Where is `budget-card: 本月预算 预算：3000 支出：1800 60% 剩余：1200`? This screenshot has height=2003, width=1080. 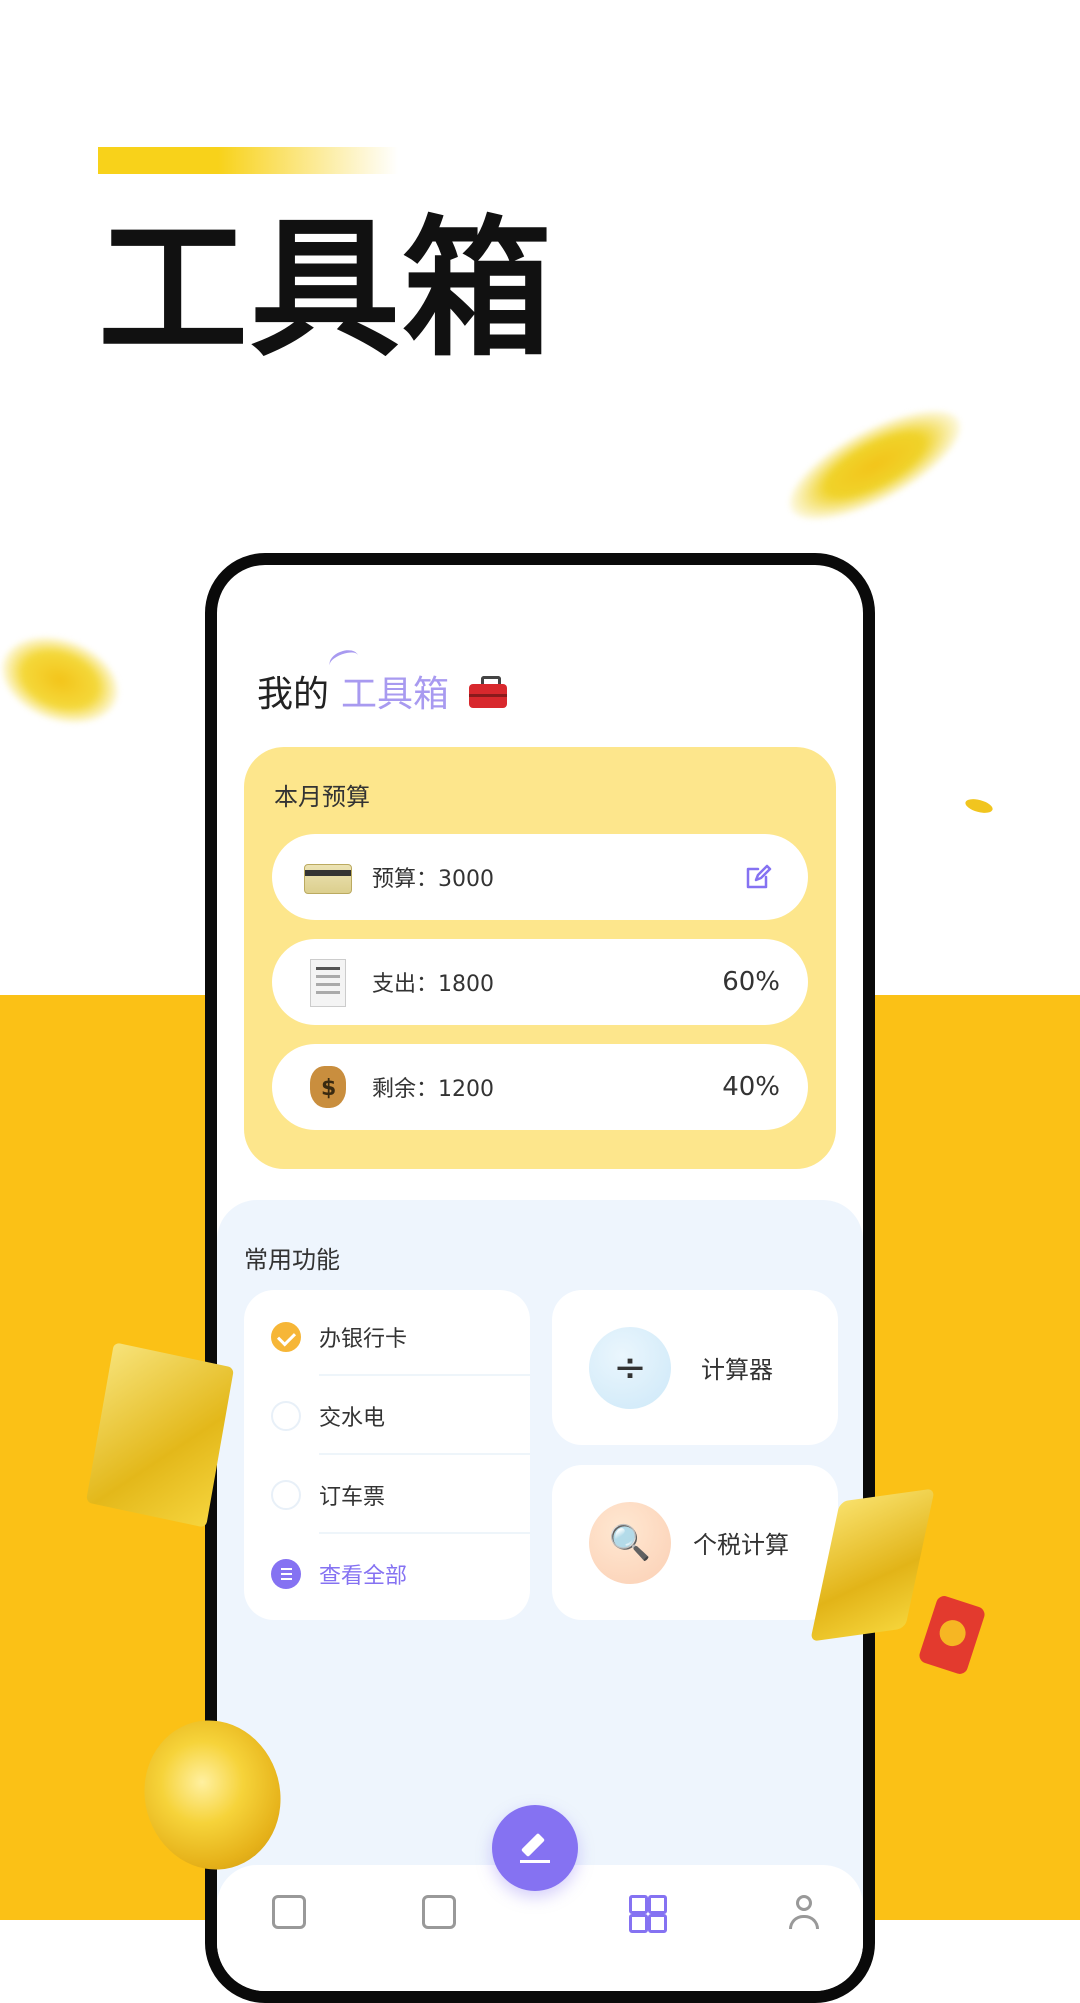
budget-card: 本月预算 预算：3000 支出：1800 60% 剩余：1200 is located at coordinates (540, 958).